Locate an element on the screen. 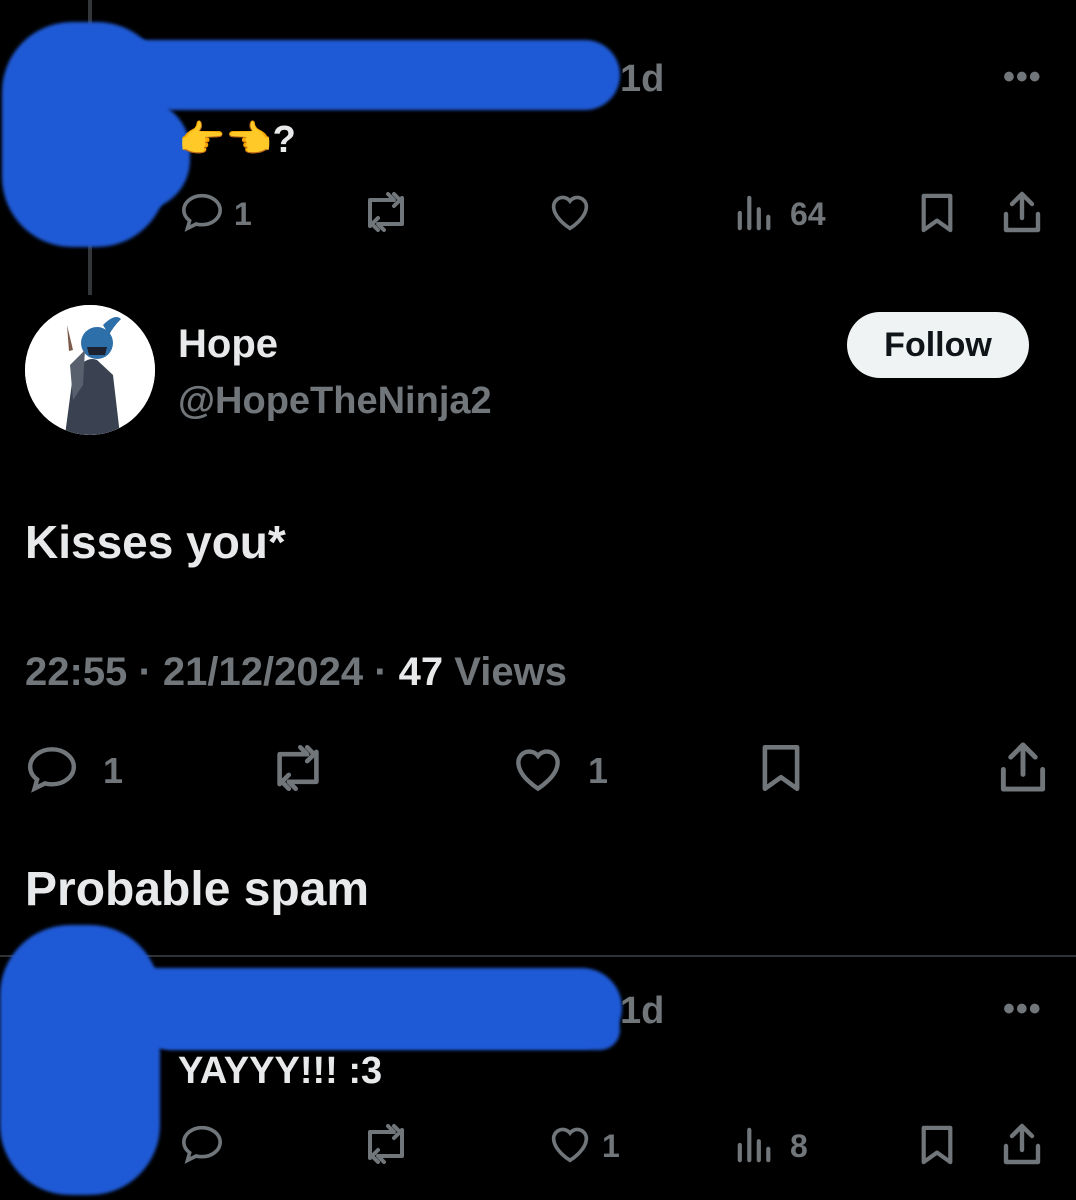  tweet-time: 22:55 is located at coordinates (76, 672).